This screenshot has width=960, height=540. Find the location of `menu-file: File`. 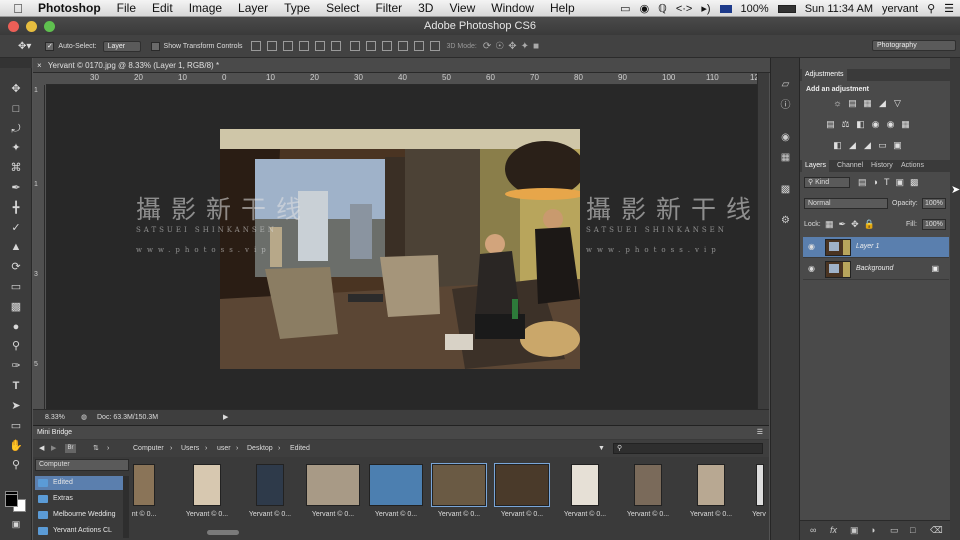

menu-file: File is located at coordinates (126, 8).